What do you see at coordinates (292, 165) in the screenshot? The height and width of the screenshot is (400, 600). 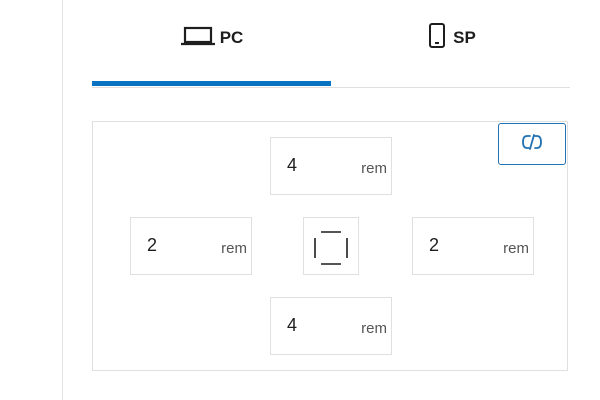 I see `padding-top-value: 4` at bounding box center [292, 165].